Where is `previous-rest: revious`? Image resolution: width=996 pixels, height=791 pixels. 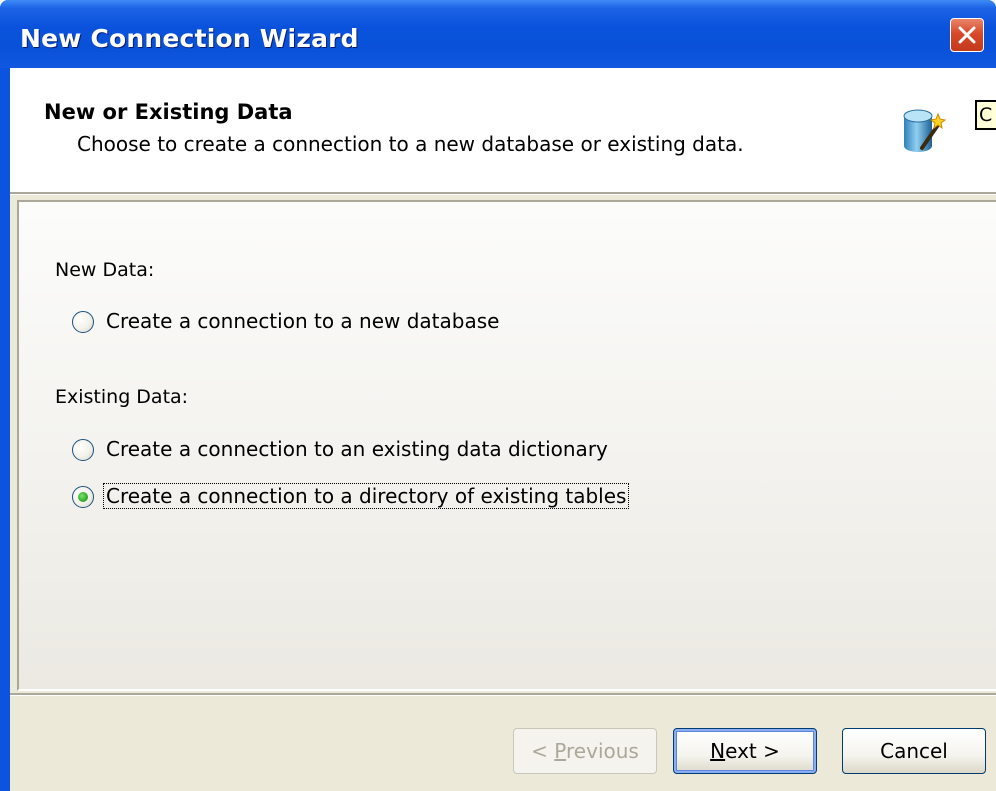
previous-rest: revious is located at coordinates (602, 751).